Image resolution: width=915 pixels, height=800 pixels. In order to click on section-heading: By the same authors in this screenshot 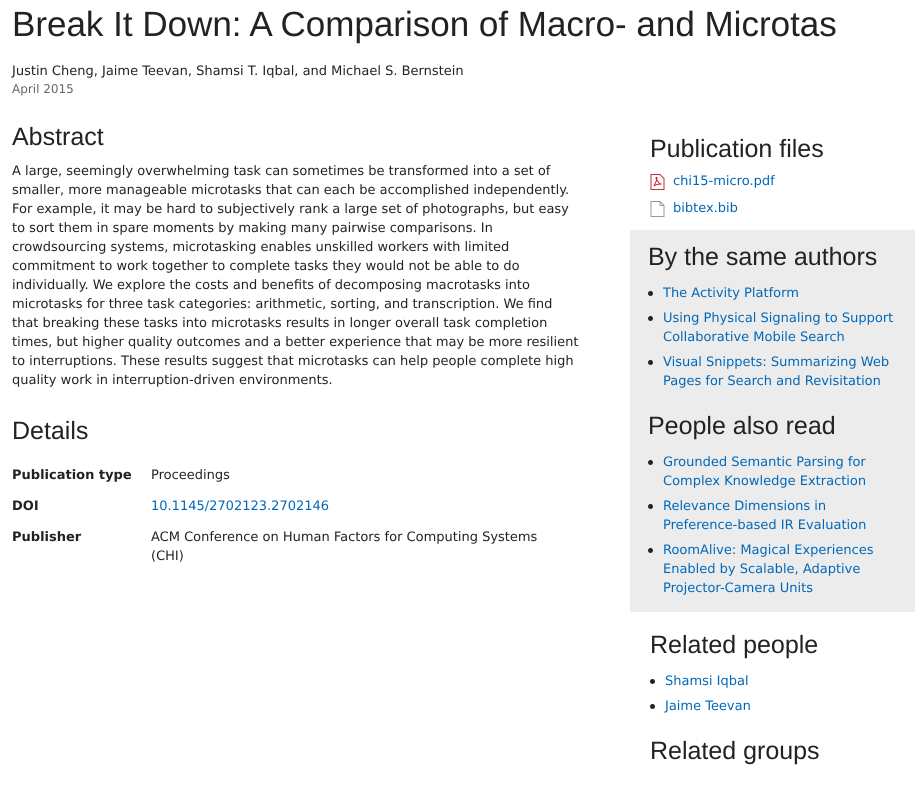, I will do `click(763, 257)`.